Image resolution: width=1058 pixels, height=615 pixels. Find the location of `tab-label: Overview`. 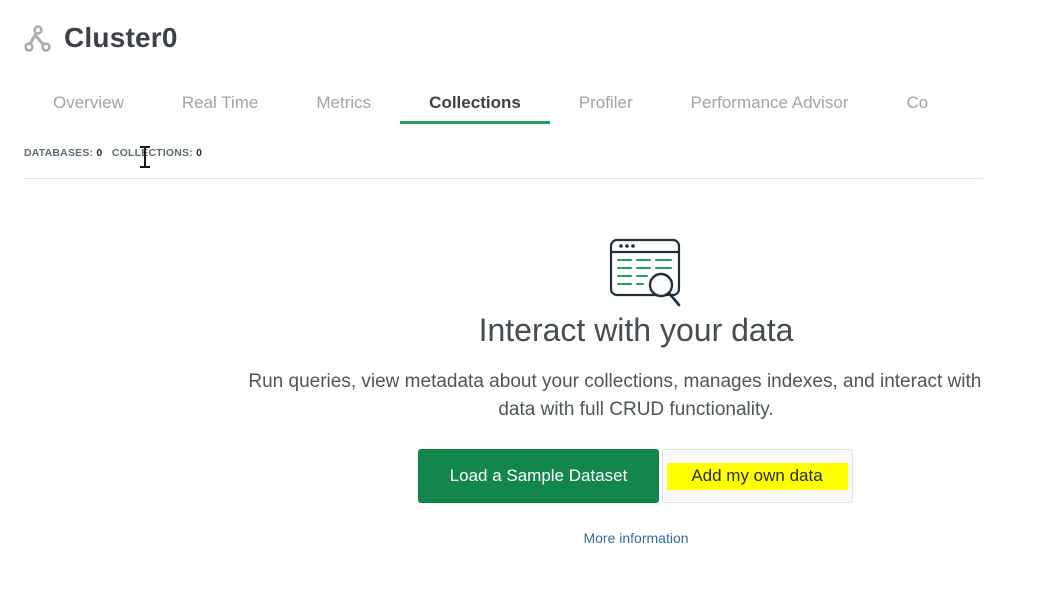

tab-label: Overview is located at coordinates (88, 102).